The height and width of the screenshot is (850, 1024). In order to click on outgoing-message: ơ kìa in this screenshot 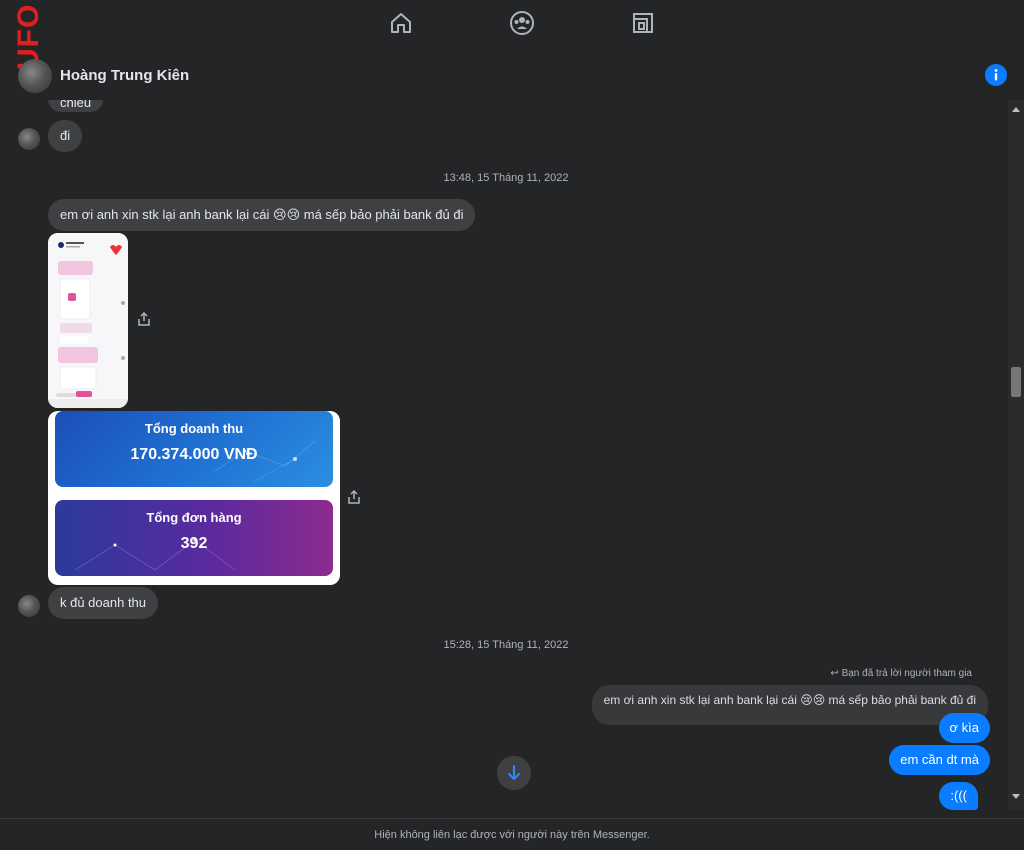, I will do `click(964, 728)`.